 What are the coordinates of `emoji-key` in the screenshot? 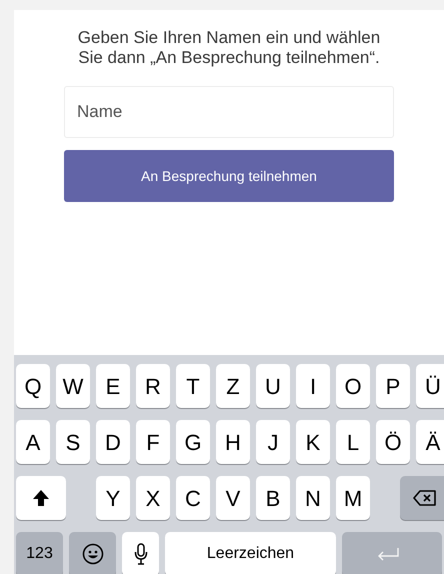 It's located at (92, 553).